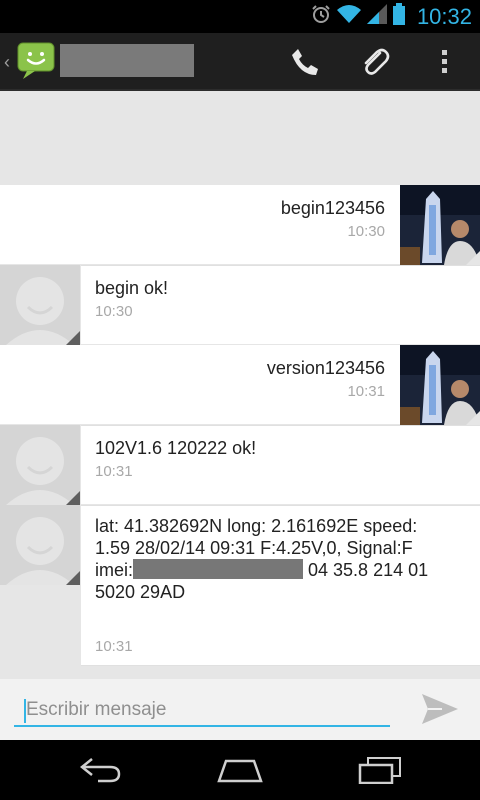  What do you see at coordinates (100, 770) in the screenshot?
I see `back-icon` at bounding box center [100, 770].